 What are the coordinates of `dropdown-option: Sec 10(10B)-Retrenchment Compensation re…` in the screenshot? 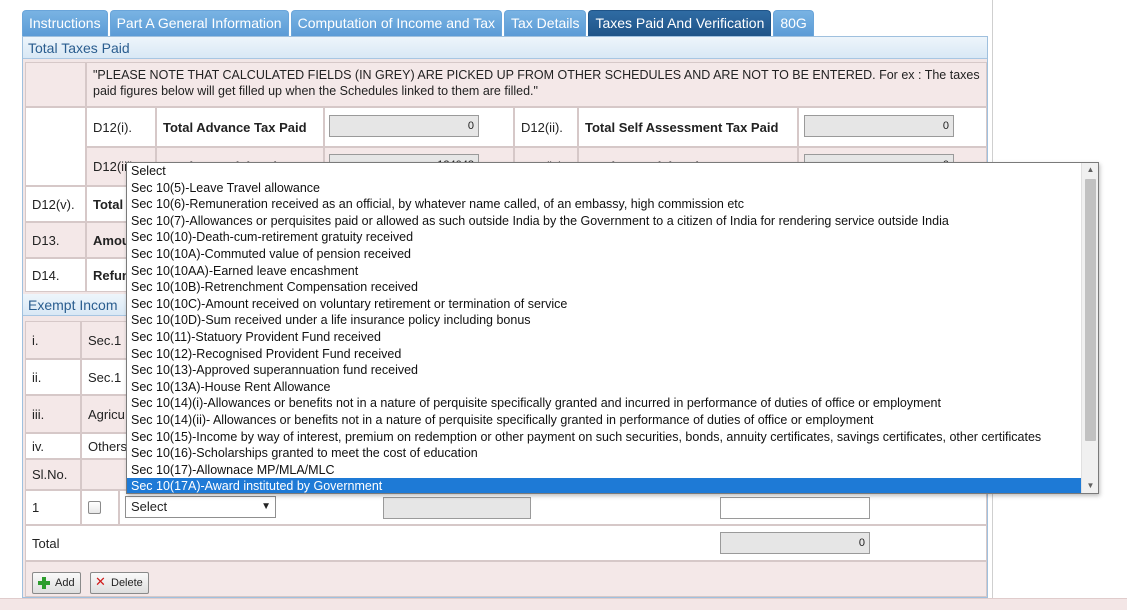 It's located at (612, 287).